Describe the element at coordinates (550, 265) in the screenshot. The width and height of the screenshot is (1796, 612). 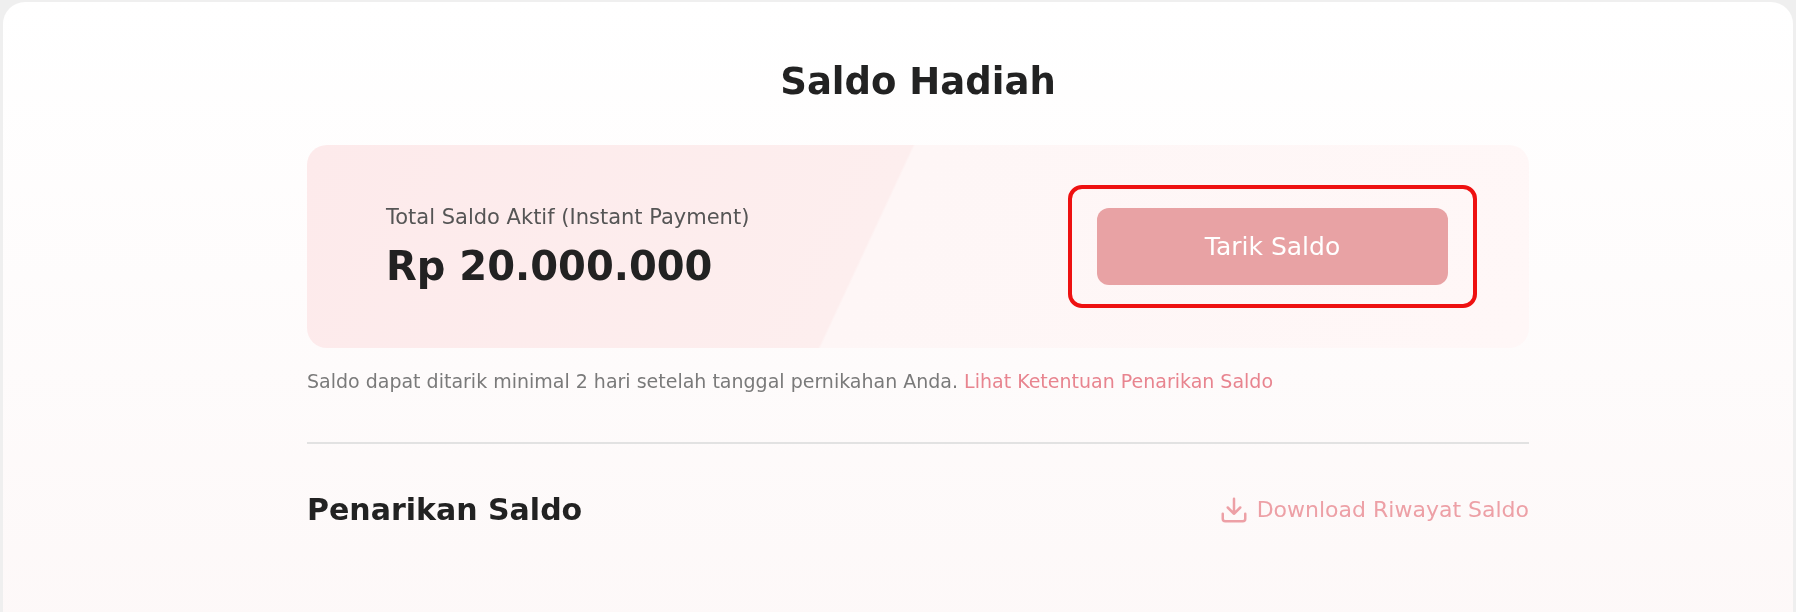
I see `balance-amount: Rp 20.000.000` at that location.